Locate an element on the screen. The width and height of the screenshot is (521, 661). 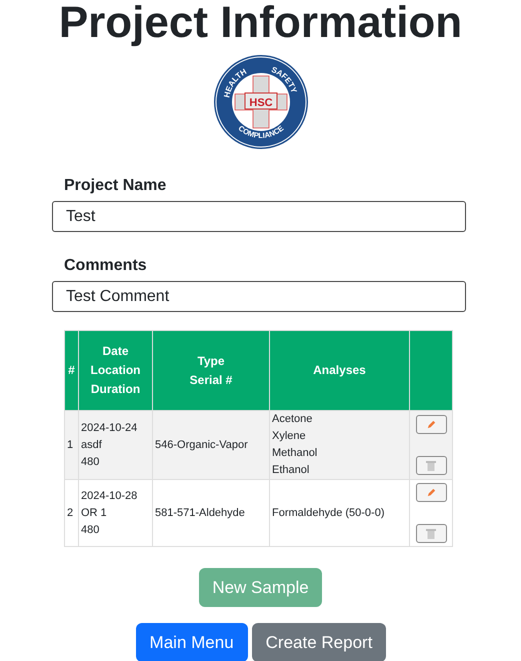
page-title: Project Information is located at coordinates (260, 23).